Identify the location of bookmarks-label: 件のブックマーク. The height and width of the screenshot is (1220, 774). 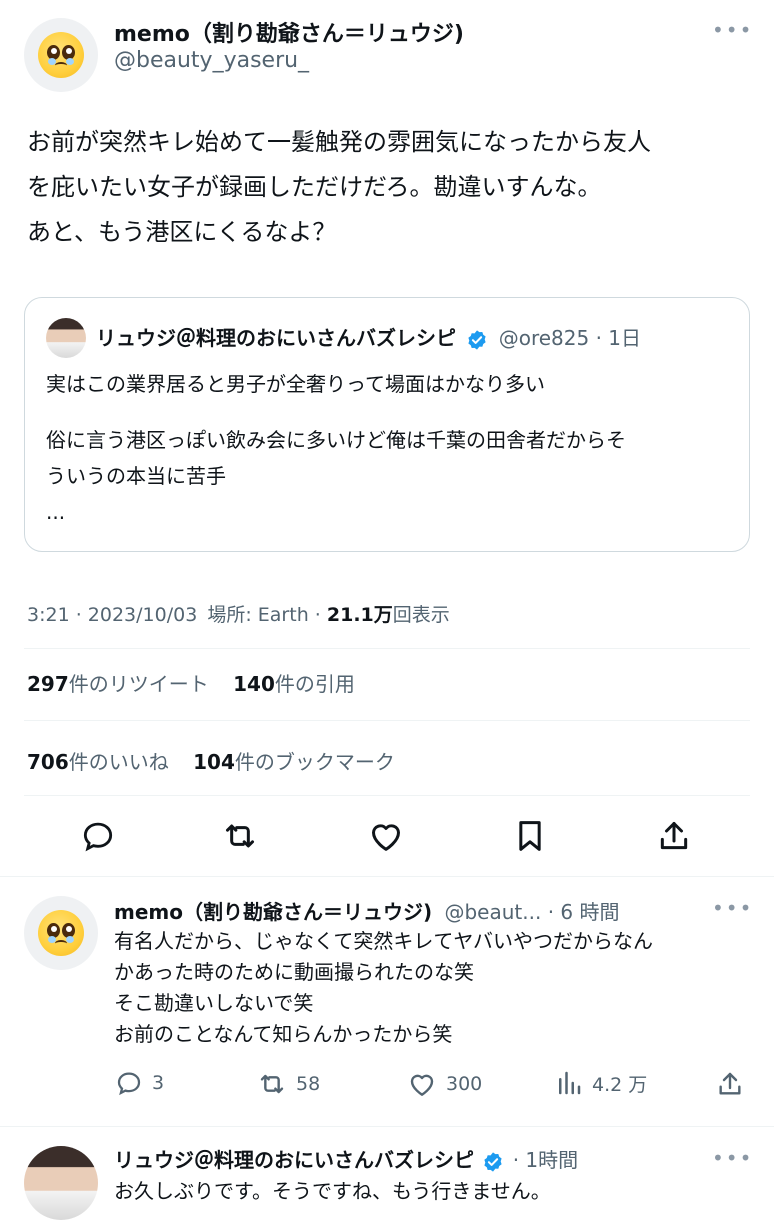
(314, 762).